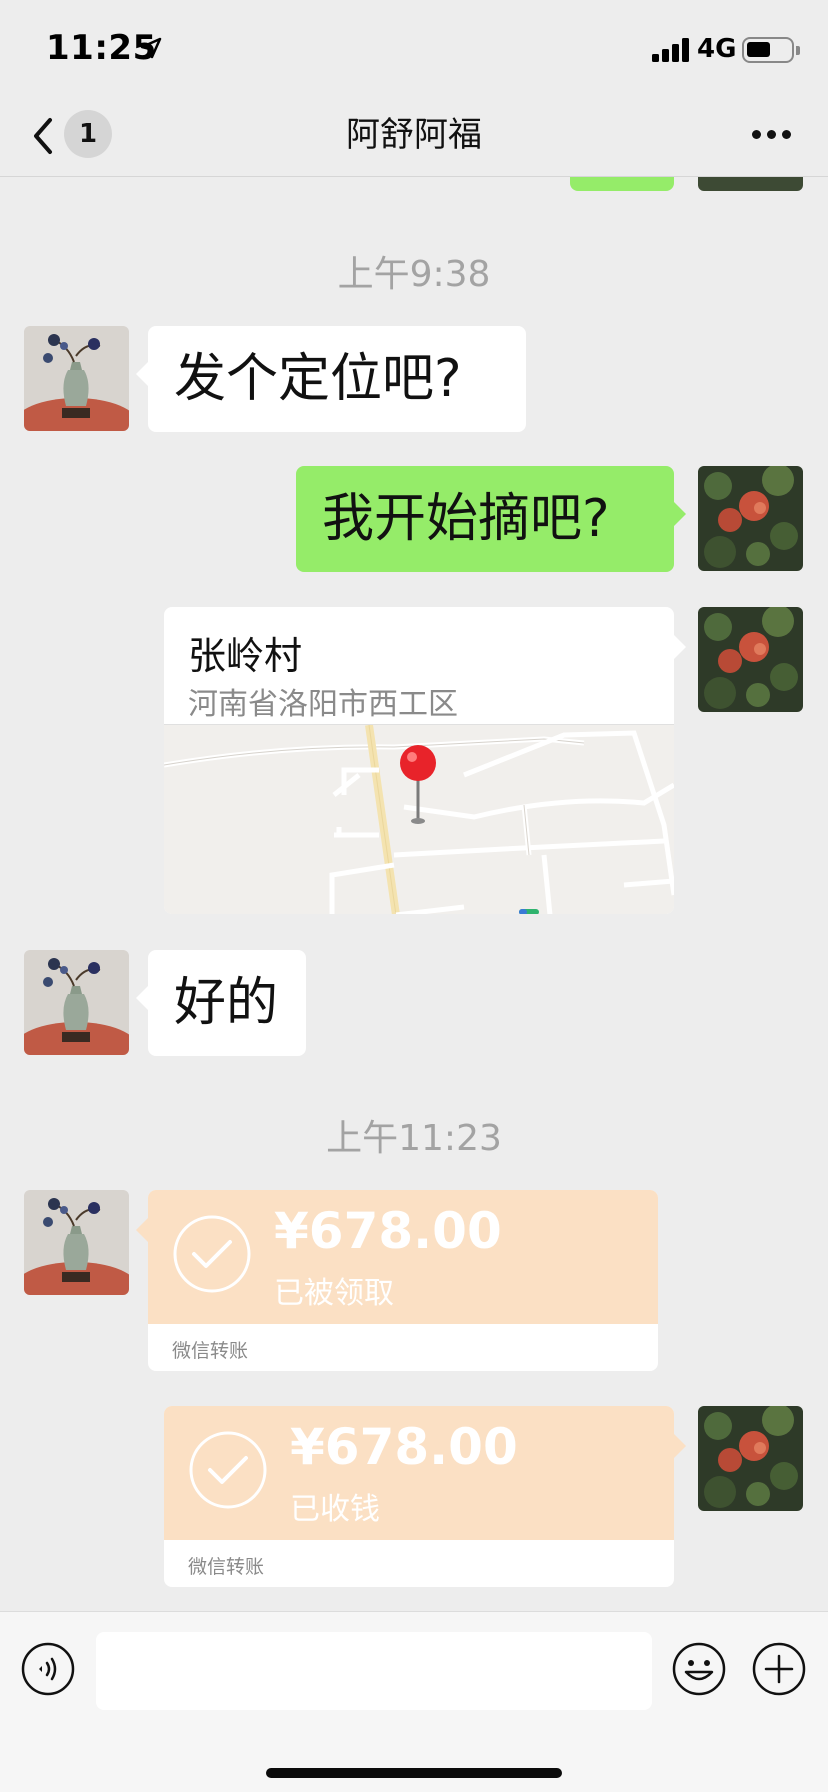 The height and width of the screenshot is (1792, 828). I want to click on message-bubble-text: 发个定位吧?, so click(331, 379).